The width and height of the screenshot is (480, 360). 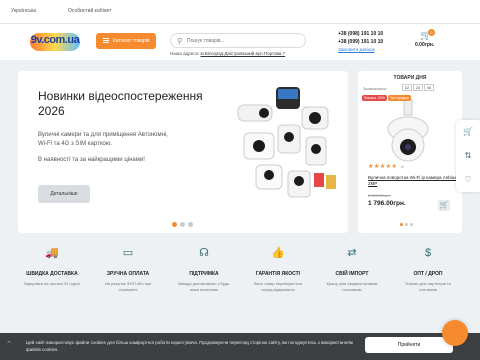 I want to click on review-count: 0, so click(x=403, y=166).